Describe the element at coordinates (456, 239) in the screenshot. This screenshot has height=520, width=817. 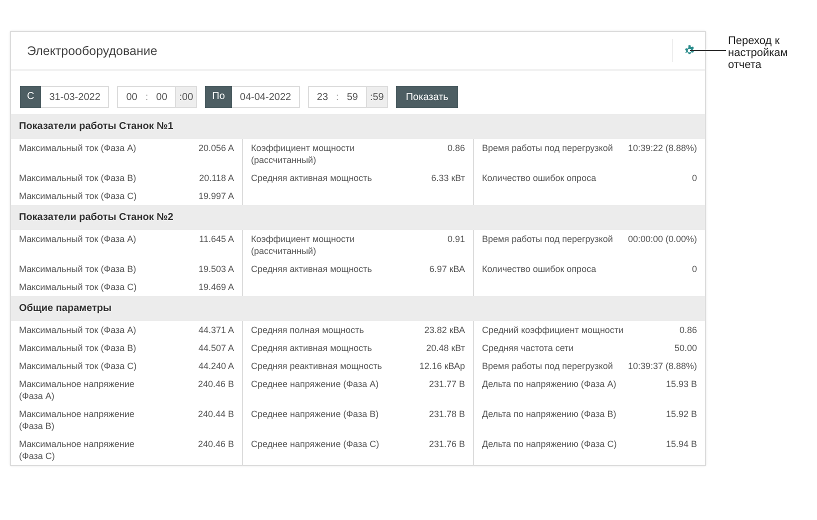
I see `parameter-value: 0.91` at that location.